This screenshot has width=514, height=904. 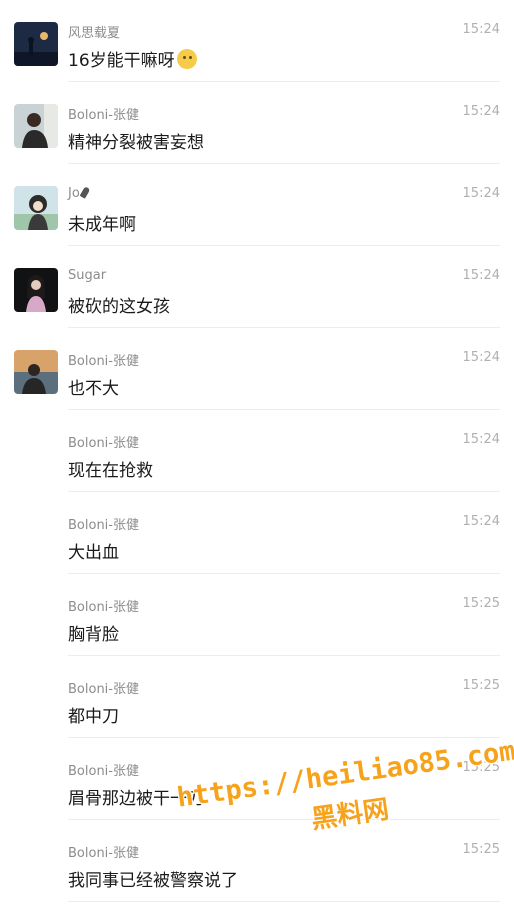 What do you see at coordinates (93, 389) in the screenshot?
I see `message-text: 也不大` at bounding box center [93, 389].